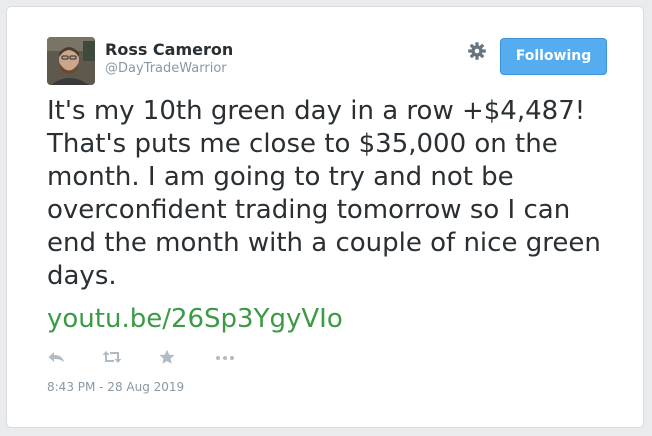 This screenshot has height=436, width=652. What do you see at coordinates (169, 49) in the screenshot?
I see `author-name: Ross Cameron` at bounding box center [169, 49].